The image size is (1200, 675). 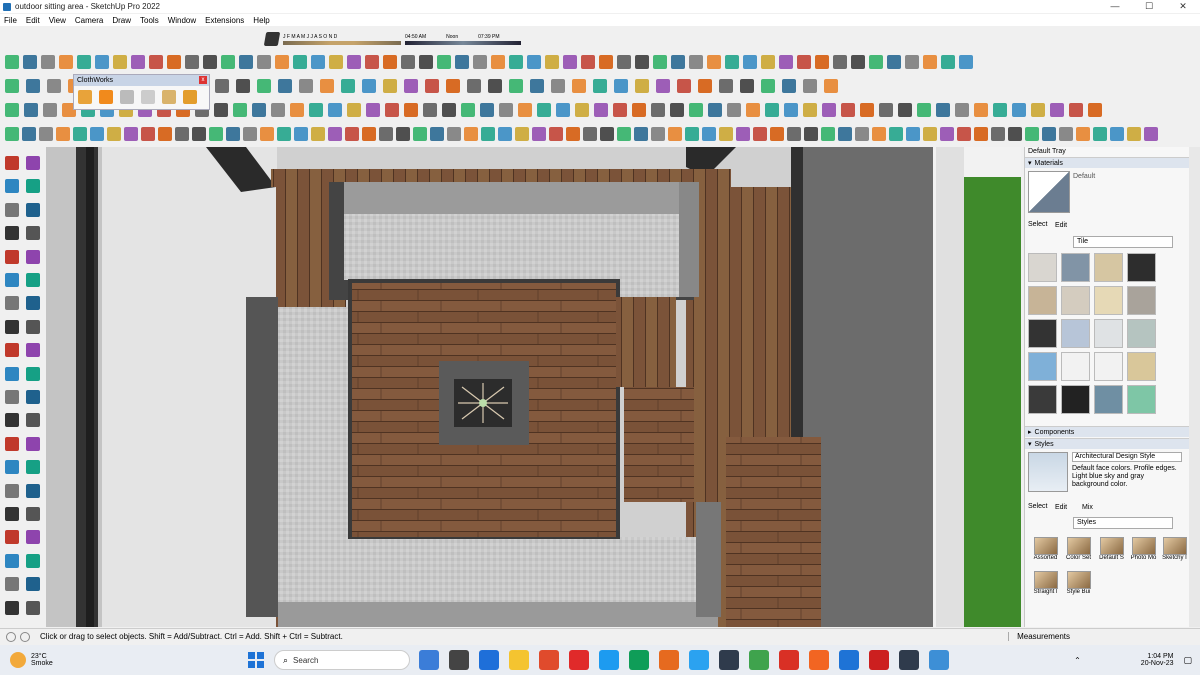 I want to click on styles-library-select: Styles, so click(x=1123, y=523).